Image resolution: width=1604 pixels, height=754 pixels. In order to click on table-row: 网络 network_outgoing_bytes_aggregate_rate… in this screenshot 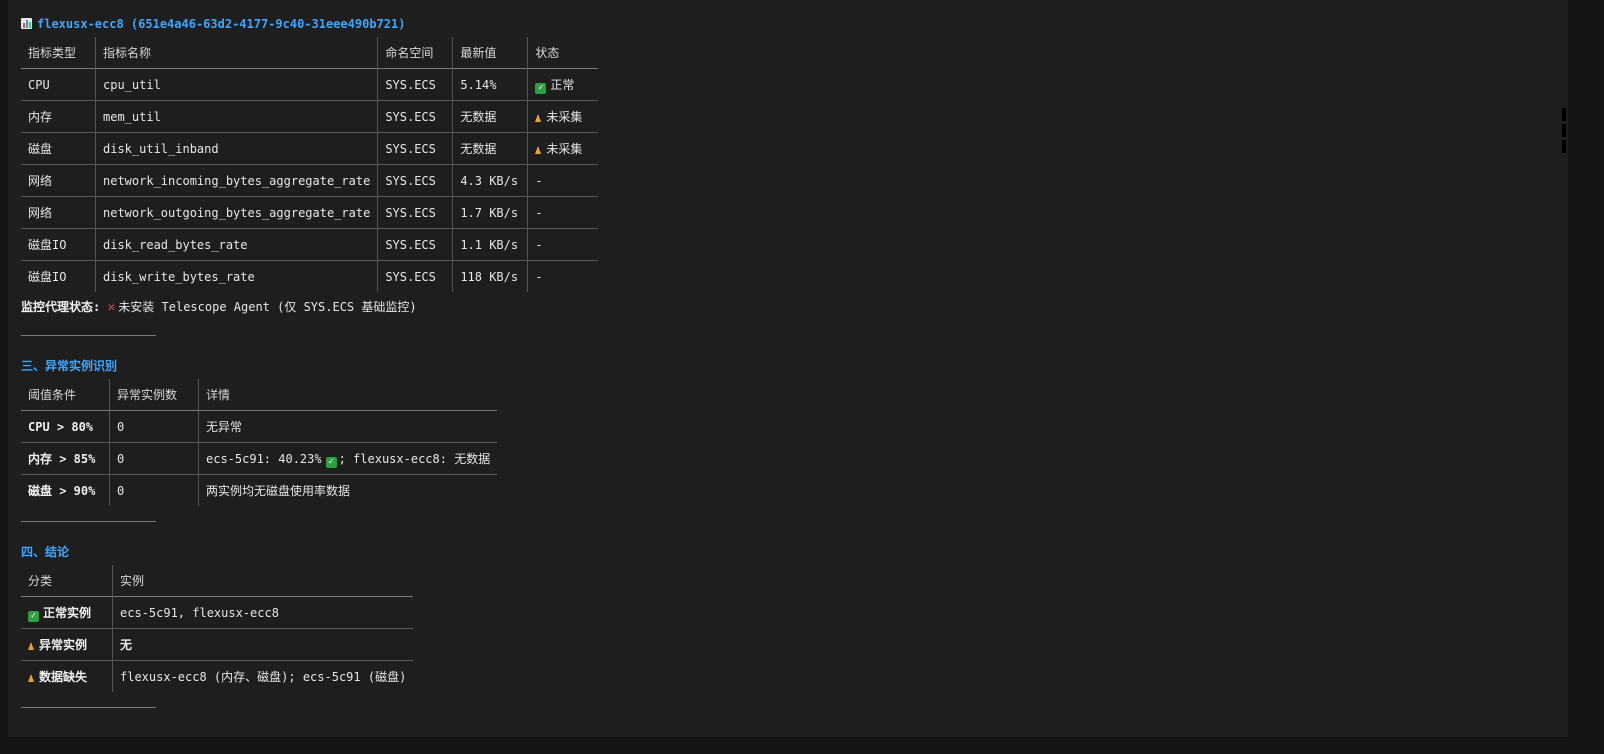, I will do `click(310, 212)`.